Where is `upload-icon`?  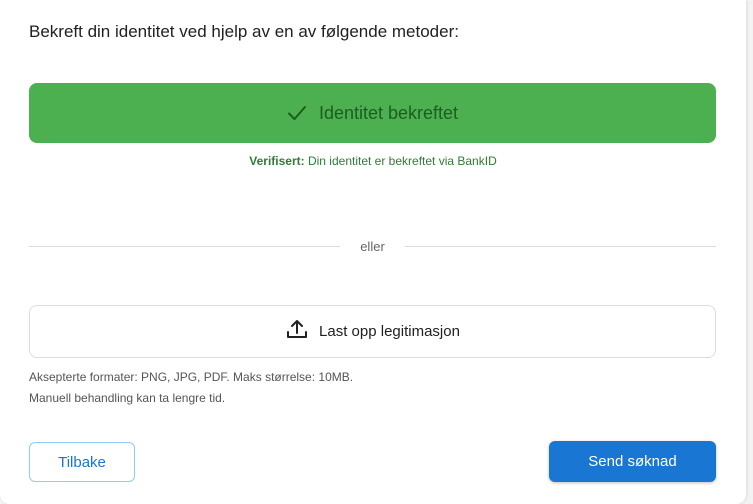
upload-icon is located at coordinates (297, 331).